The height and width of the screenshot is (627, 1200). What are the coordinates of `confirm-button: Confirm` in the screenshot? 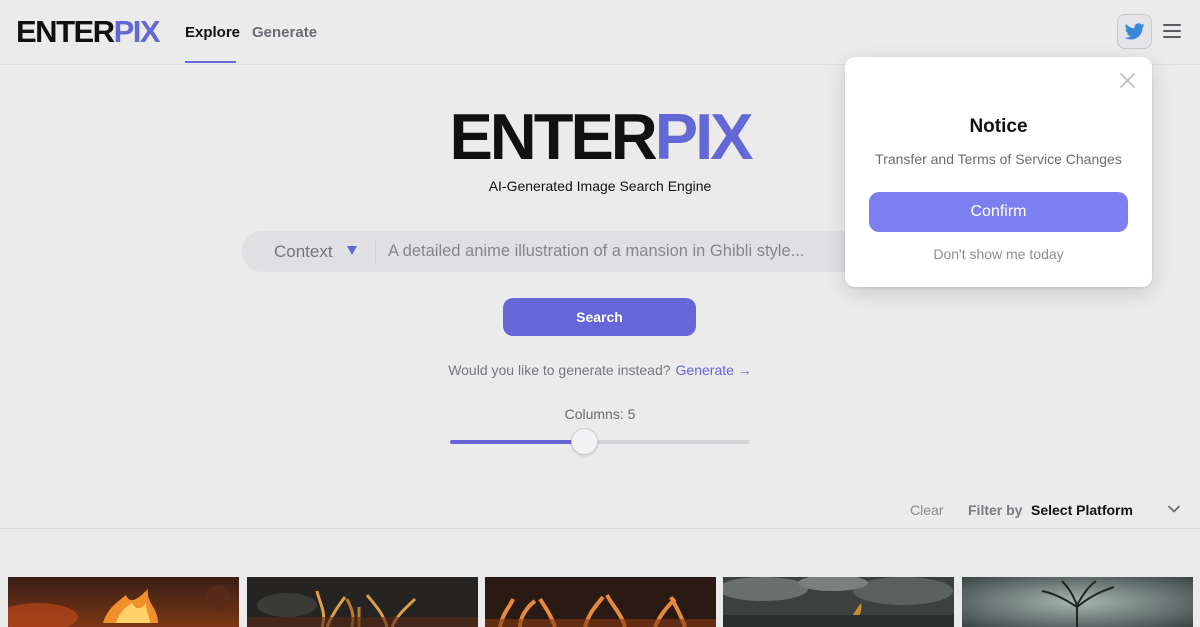 It's located at (998, 212).